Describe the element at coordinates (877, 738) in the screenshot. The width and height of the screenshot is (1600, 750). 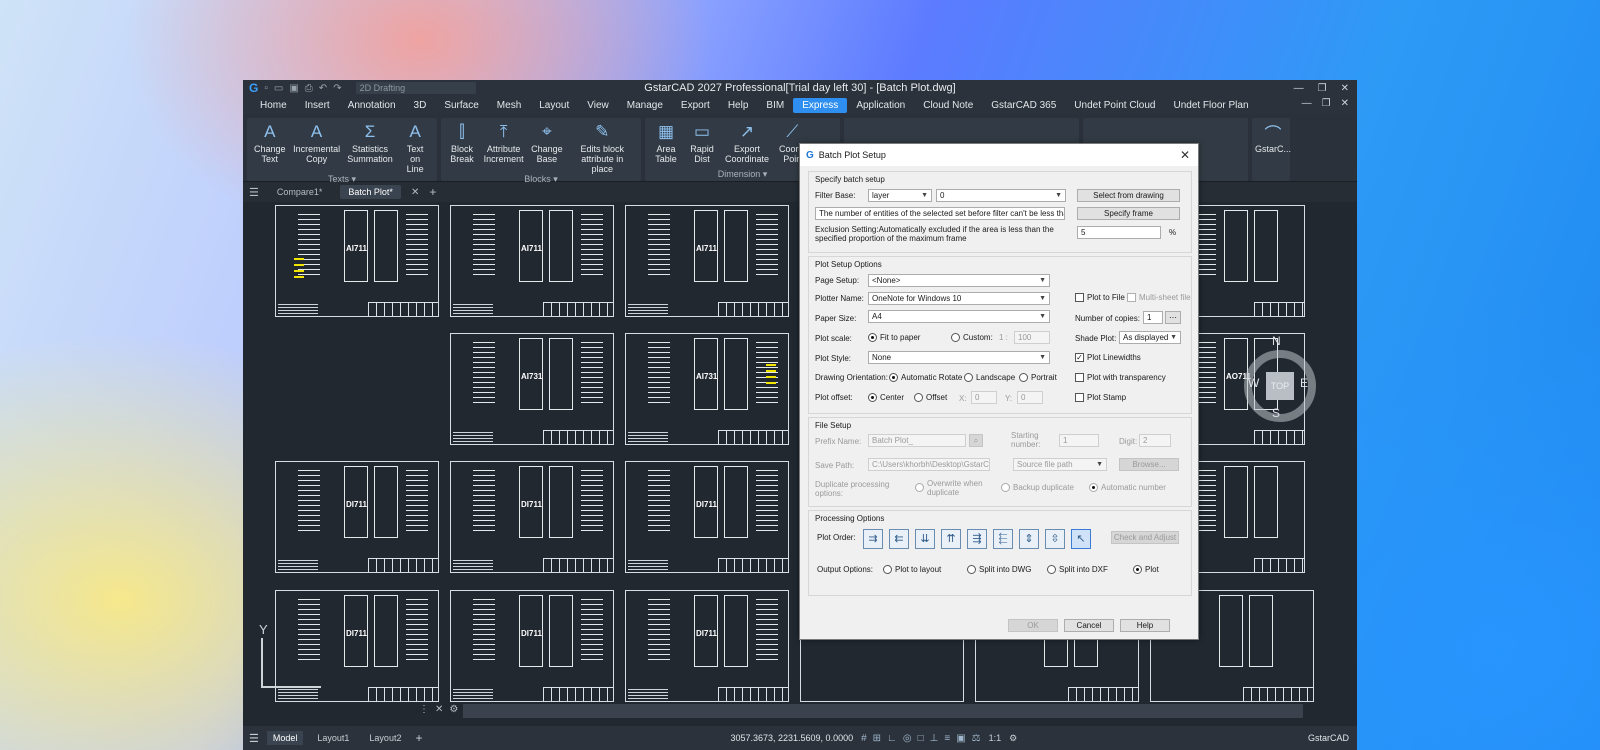
I see `snap-icon: ⊞` at that location.